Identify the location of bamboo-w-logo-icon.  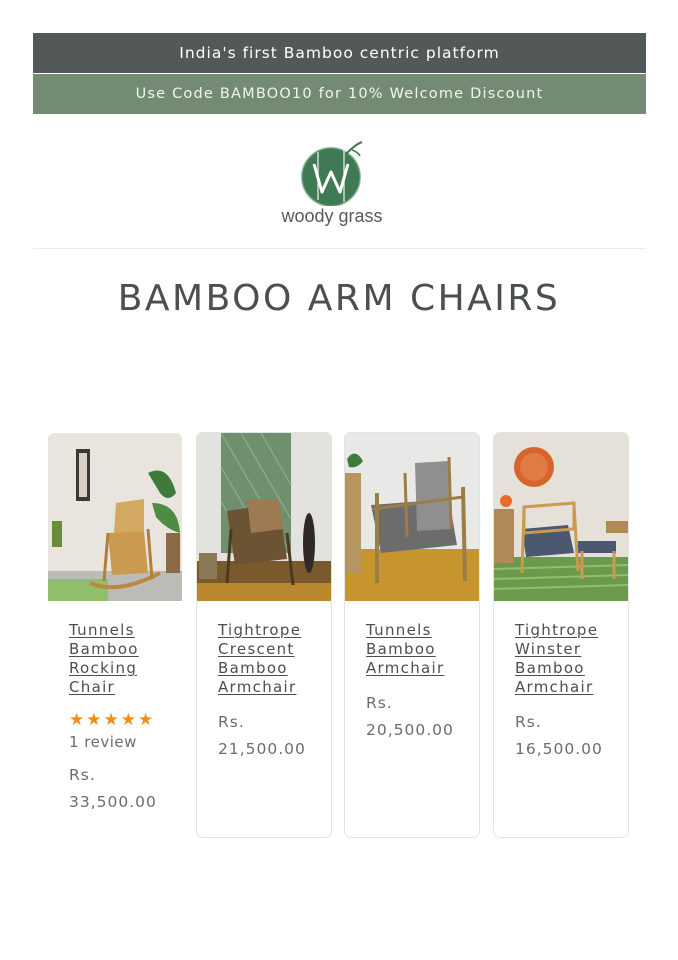
(332, 174).